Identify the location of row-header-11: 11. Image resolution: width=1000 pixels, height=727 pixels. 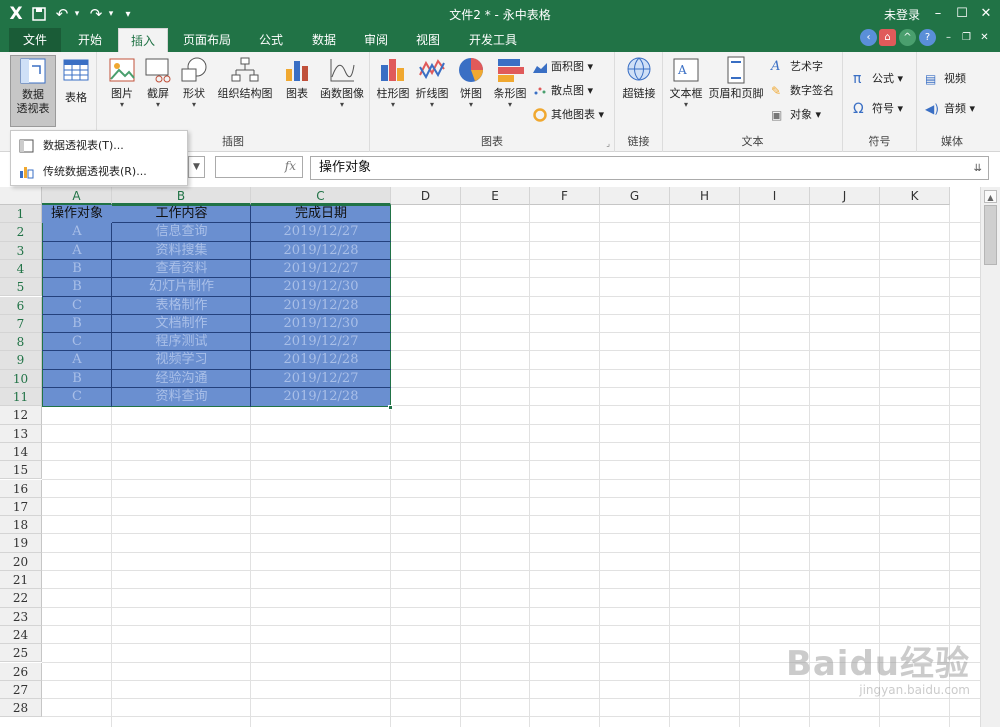
(21, 397).